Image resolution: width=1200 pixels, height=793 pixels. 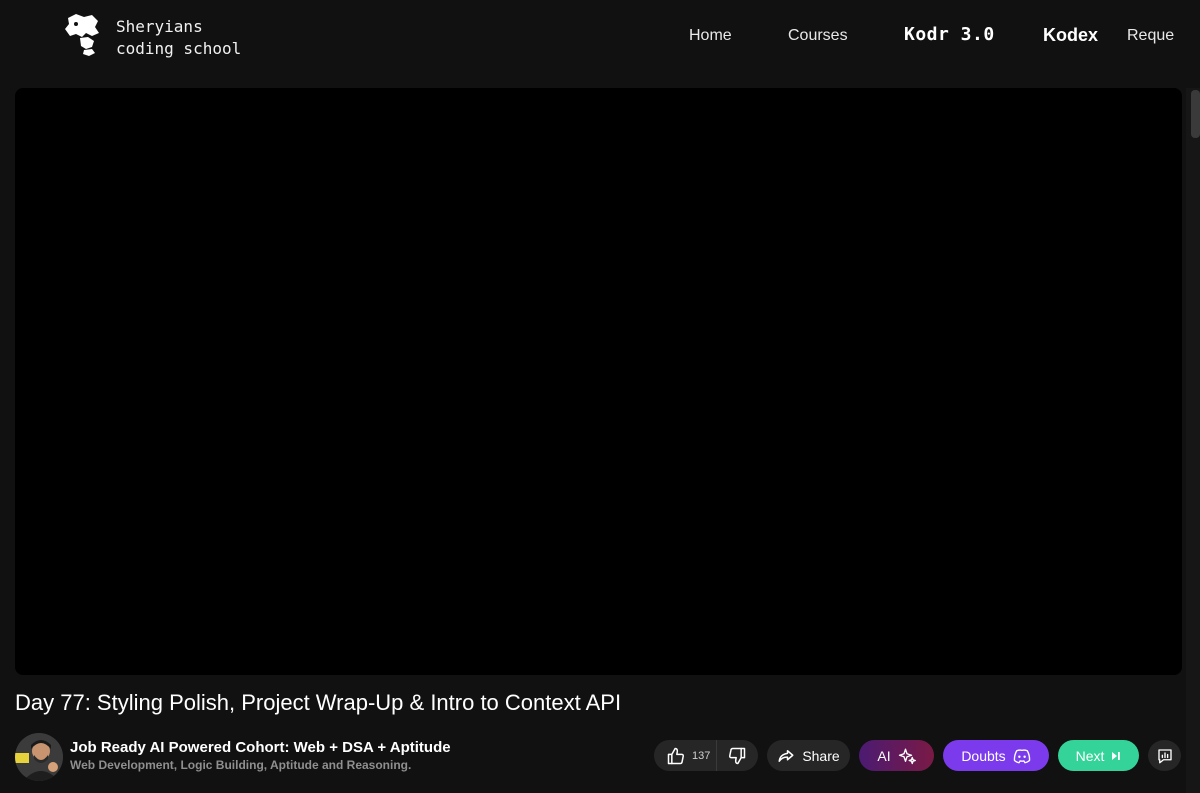 What do you see at coordinates (1150, 36) in the screenshot?
I see `nav-link-request: Reque` at bounding box center [1150, 36].